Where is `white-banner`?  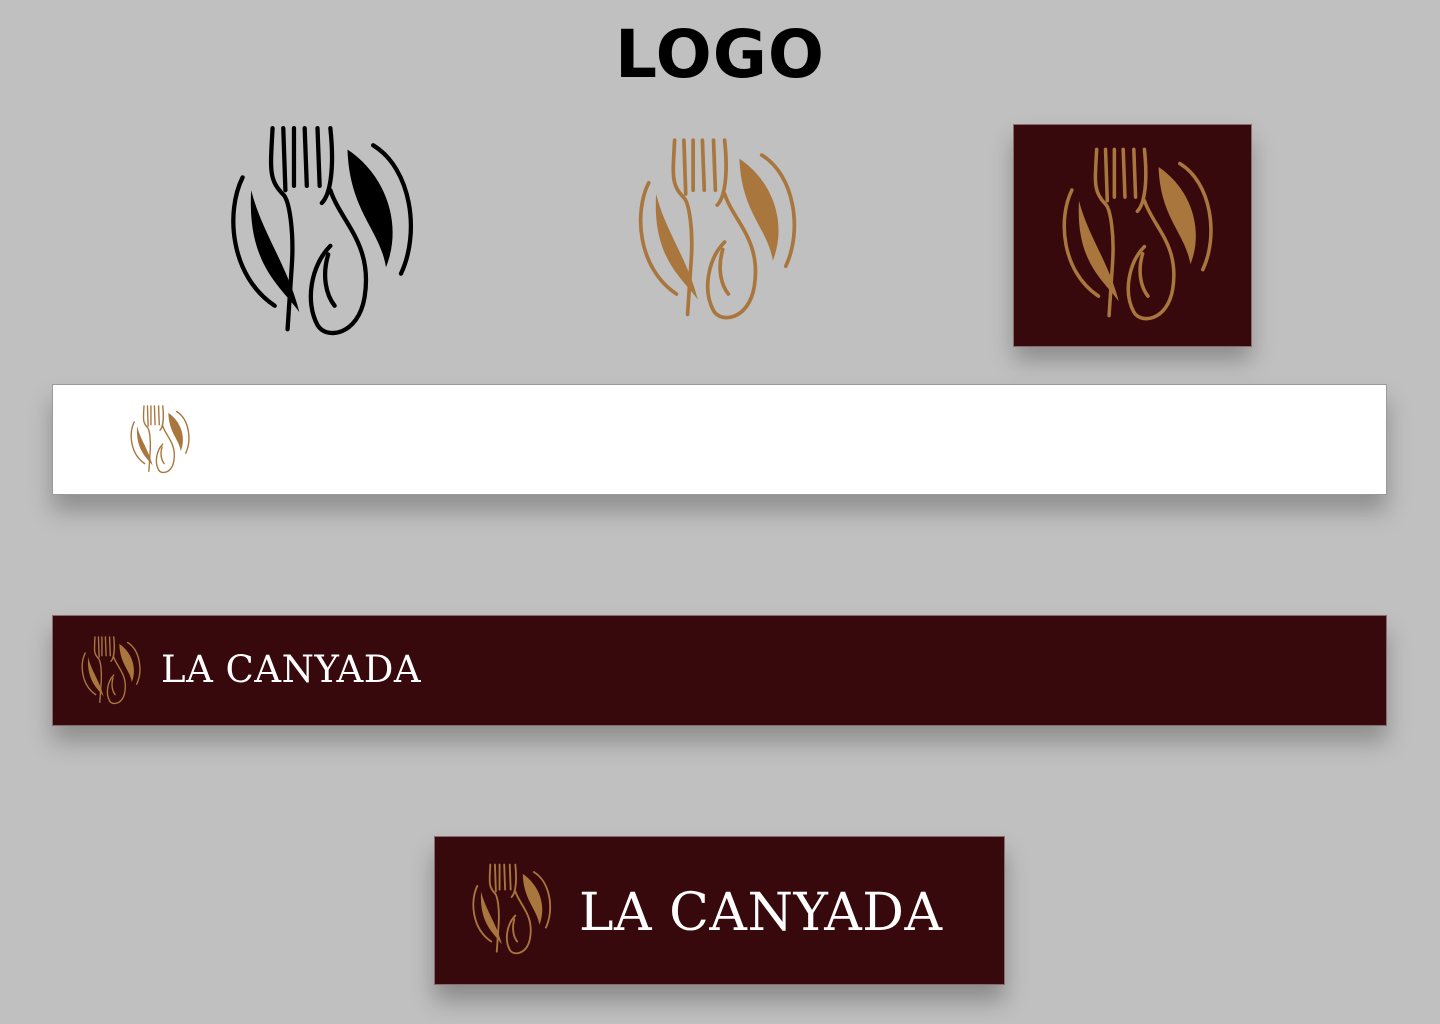 white-banner is located at coordinates (719, 439).